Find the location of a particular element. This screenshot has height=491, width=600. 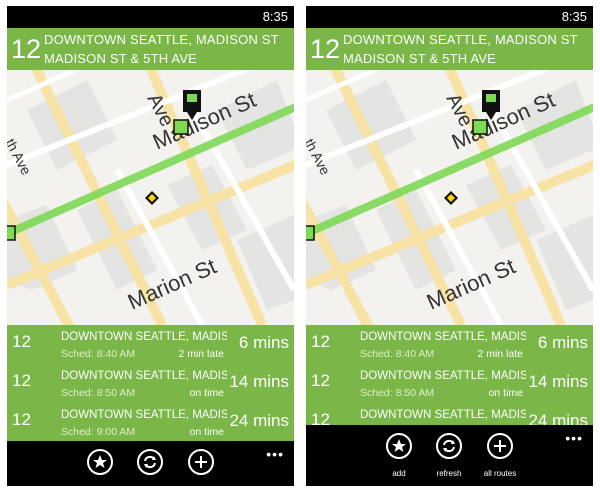

app-bar-expanded: add refresh all routes ••• is located at coordinates (449, 455).